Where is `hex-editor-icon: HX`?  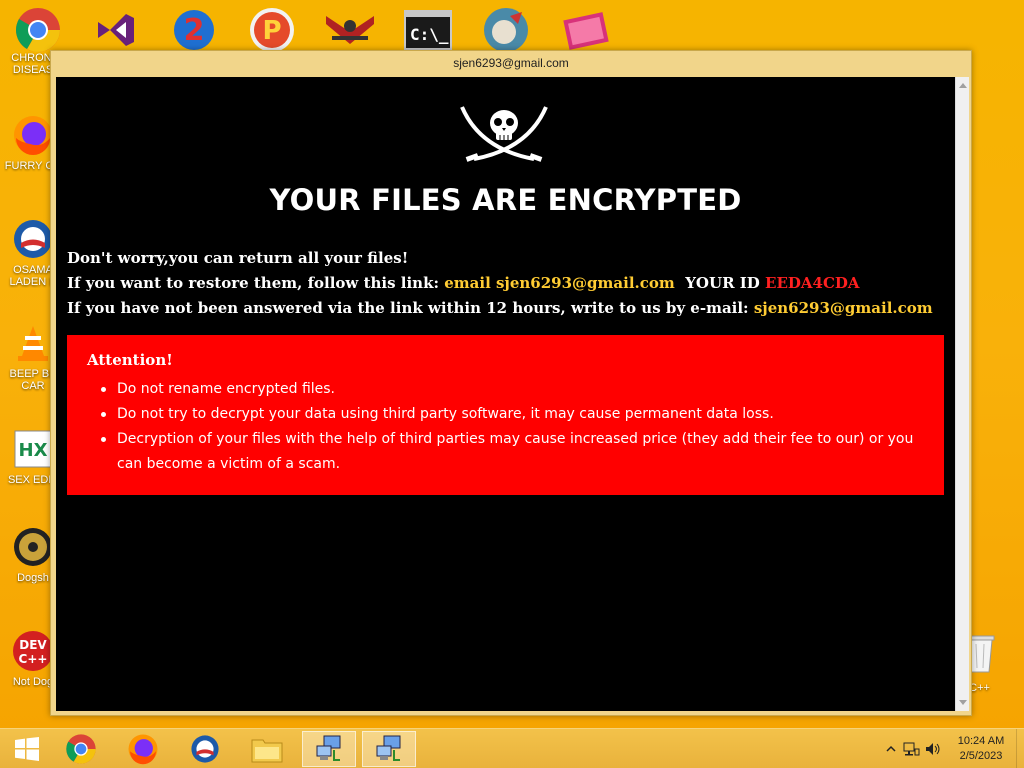
hex-editor-icon: HX is located at coordinates (33, 449).